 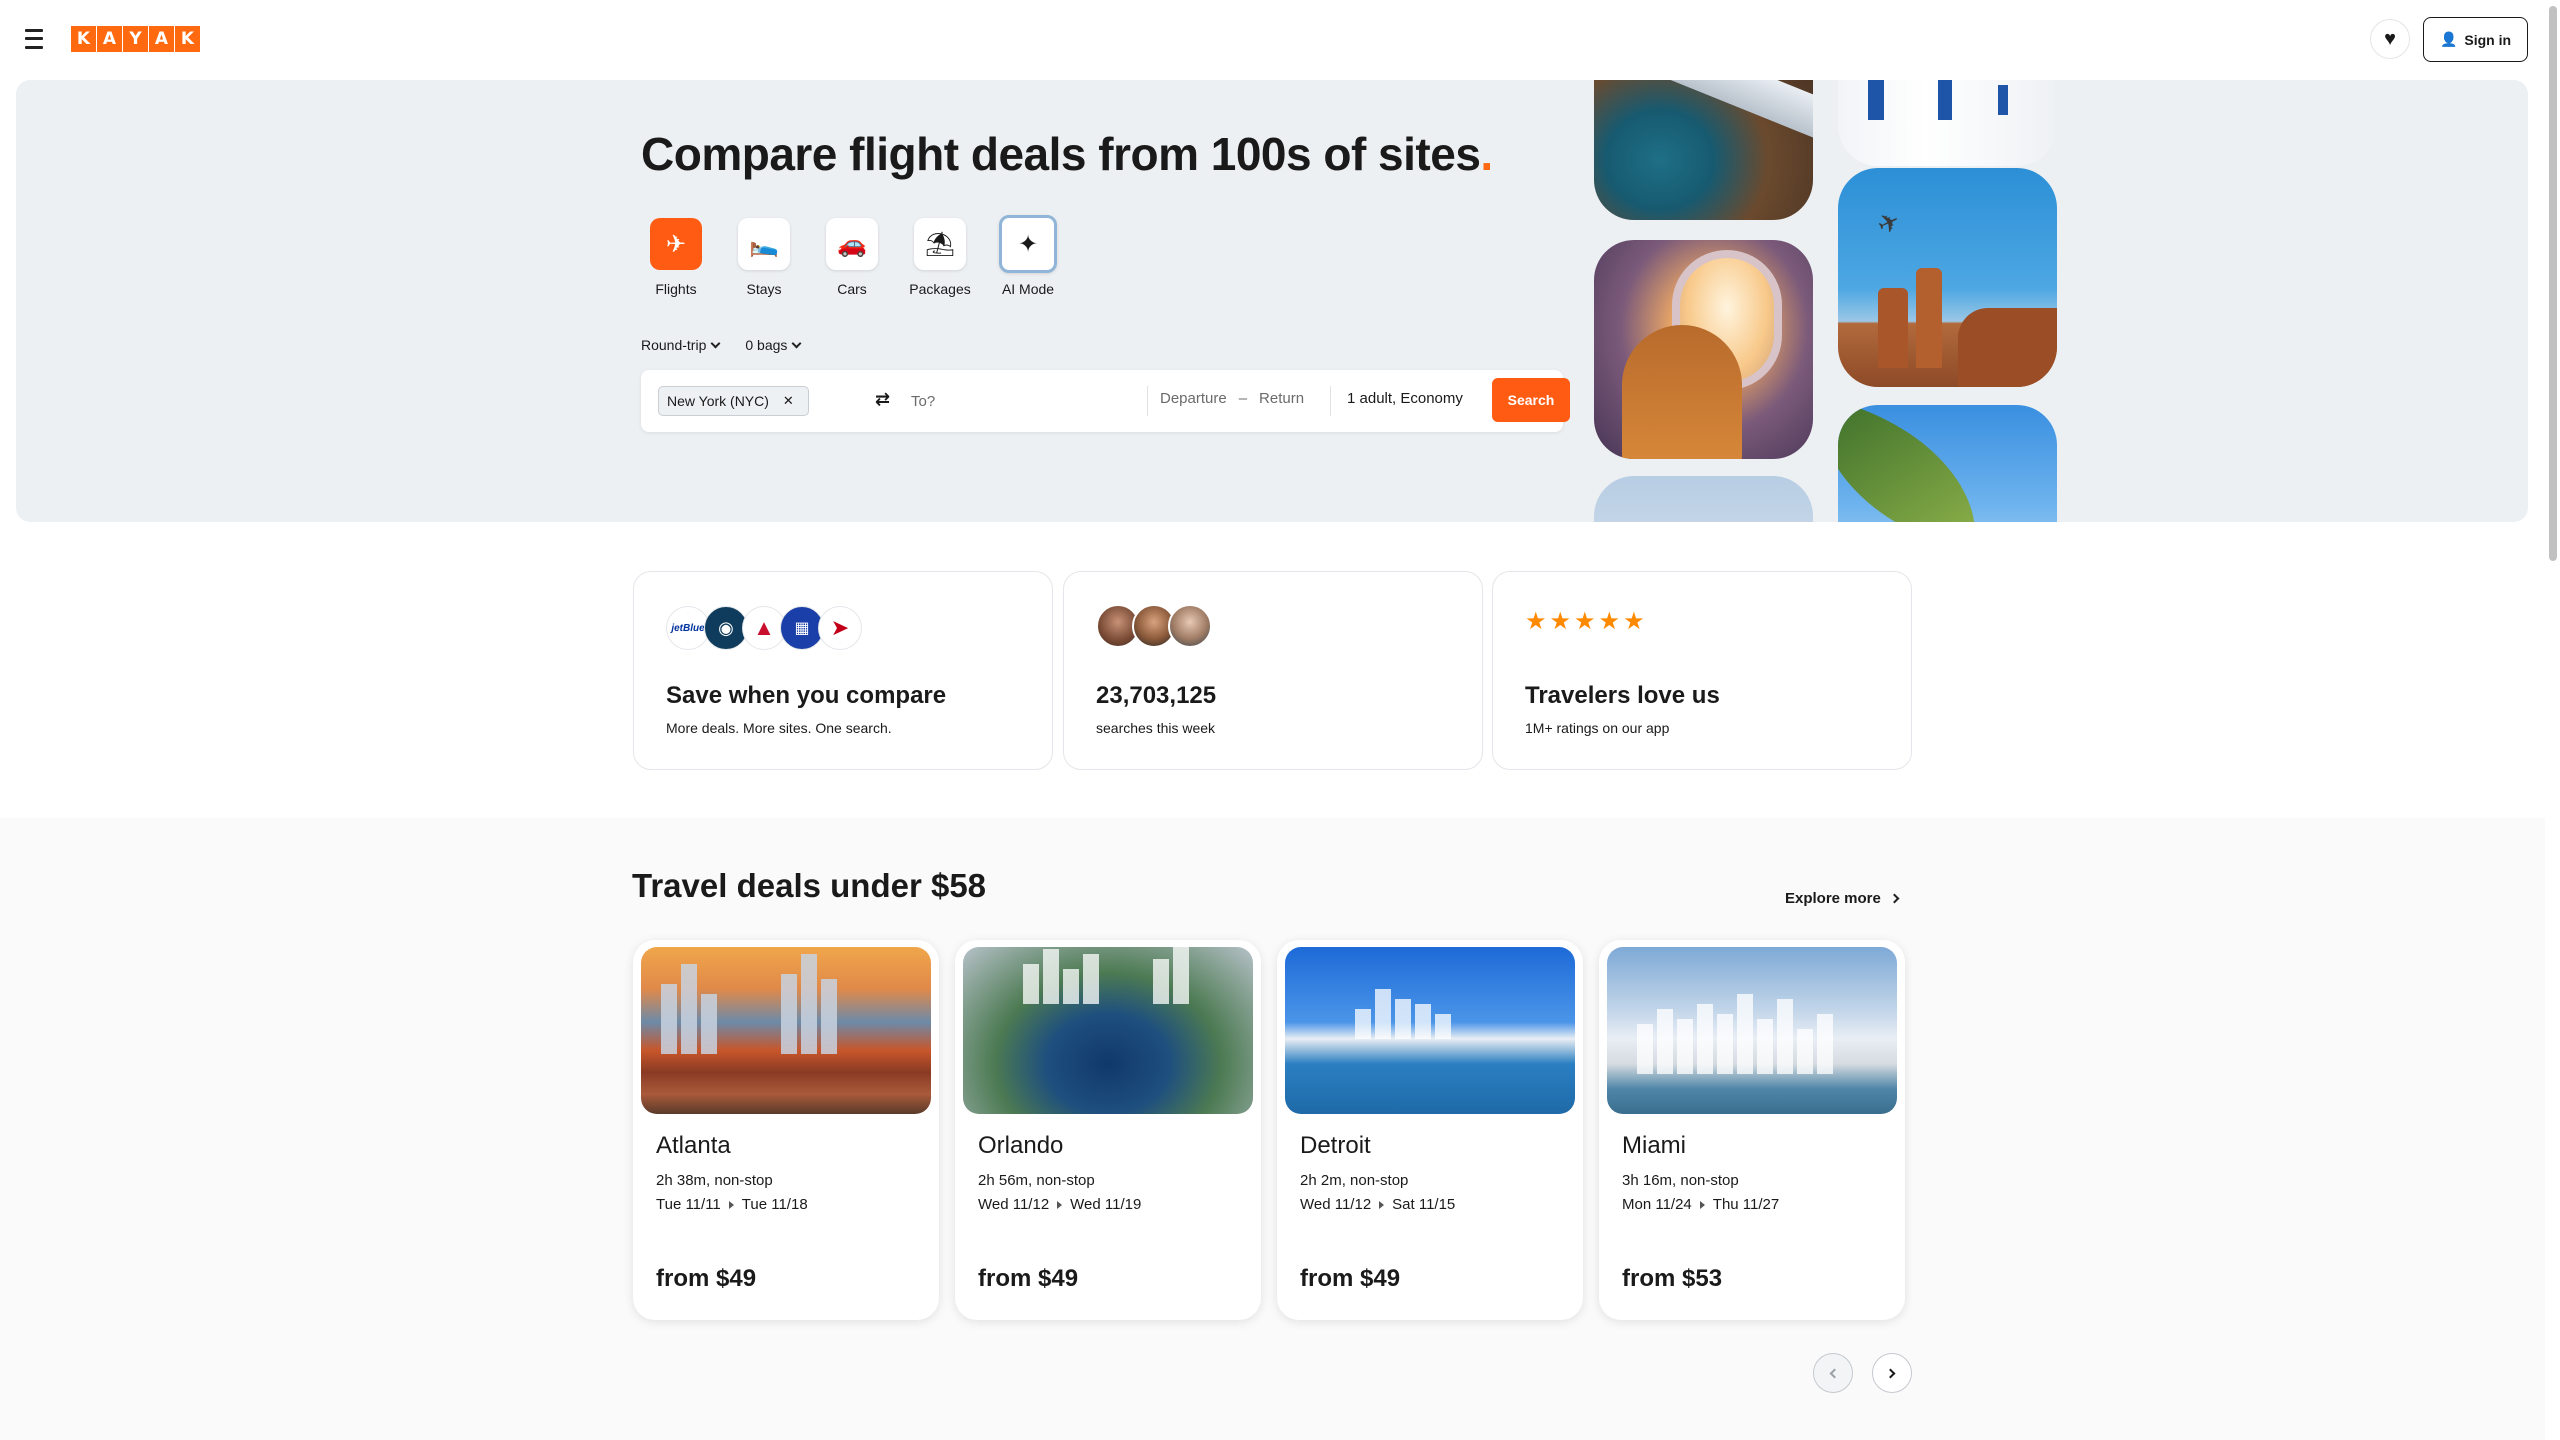 I want to click on bags-dropdown: 0 bags, so click(x=773, y=345).